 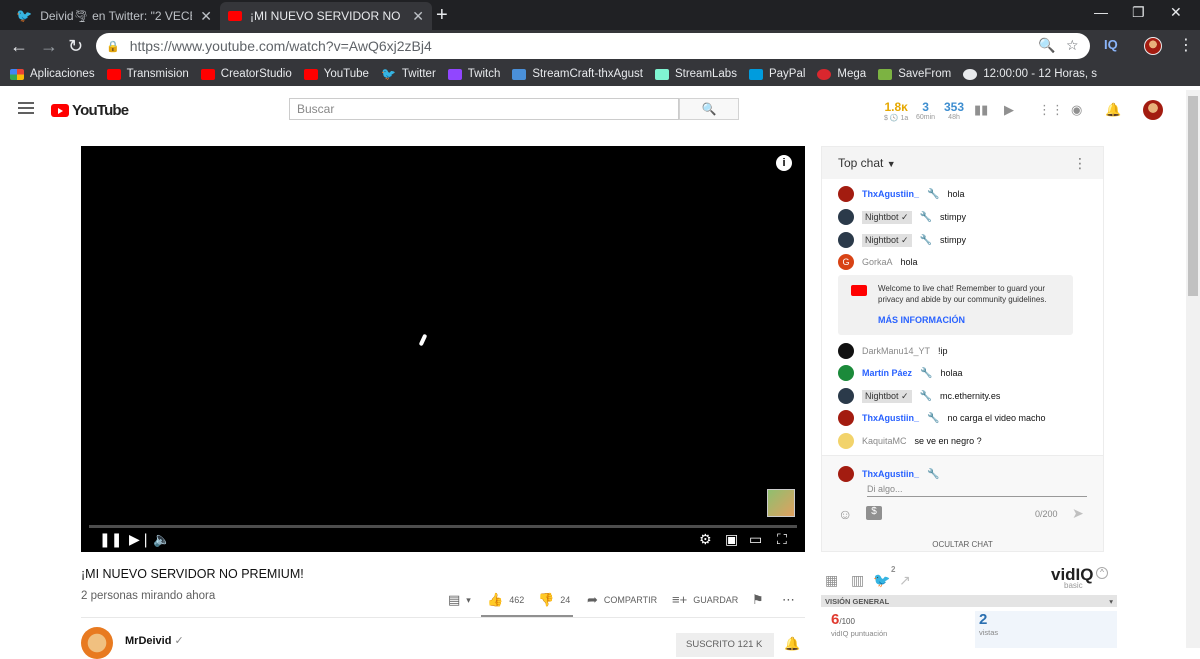 What do you see at coordinates (114, 16) in the screenshot?
I see `tab-twitter: 🐦 Deivid🌪 en Twitter: "2 VECES... " ✕` at bounding box center [114, 16].